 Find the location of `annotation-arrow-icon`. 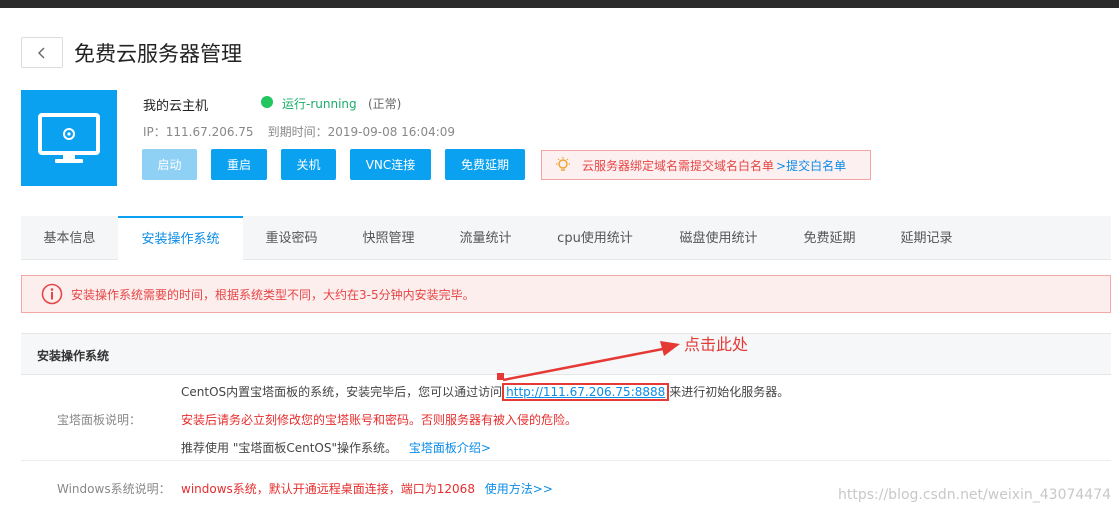

annotation-arrow-icon is located at coordinates (588, 361).